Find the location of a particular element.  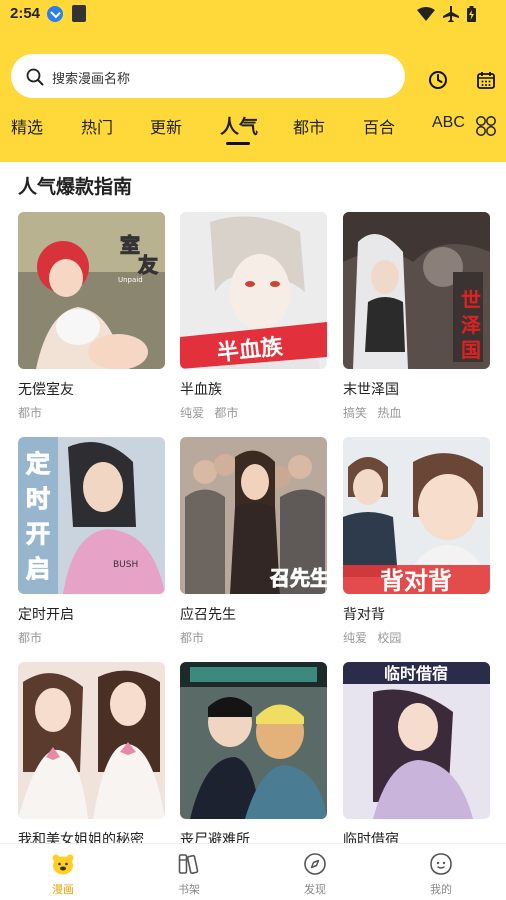

tab-hot: 热门 is located at coordinates (97, 126).